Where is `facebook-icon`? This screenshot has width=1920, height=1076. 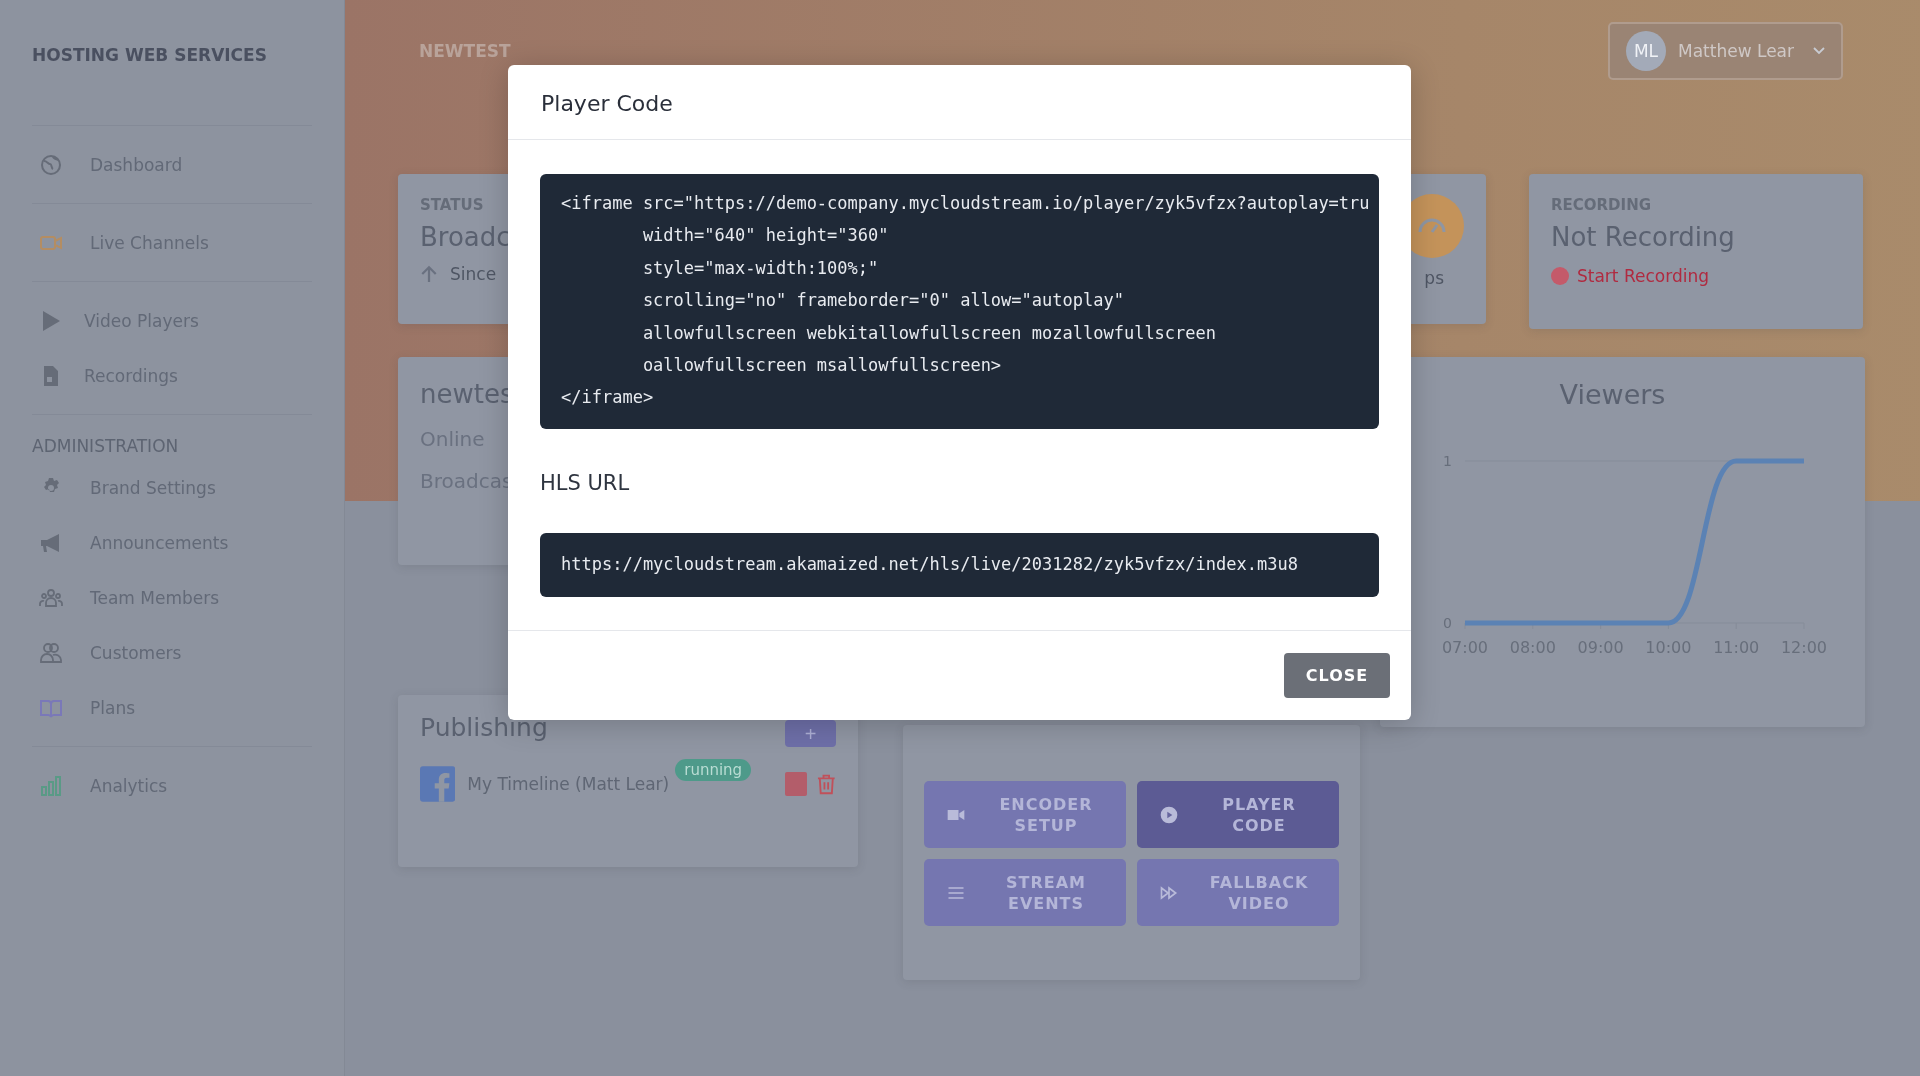 facebook-icon is located at coordinates (438, 784).